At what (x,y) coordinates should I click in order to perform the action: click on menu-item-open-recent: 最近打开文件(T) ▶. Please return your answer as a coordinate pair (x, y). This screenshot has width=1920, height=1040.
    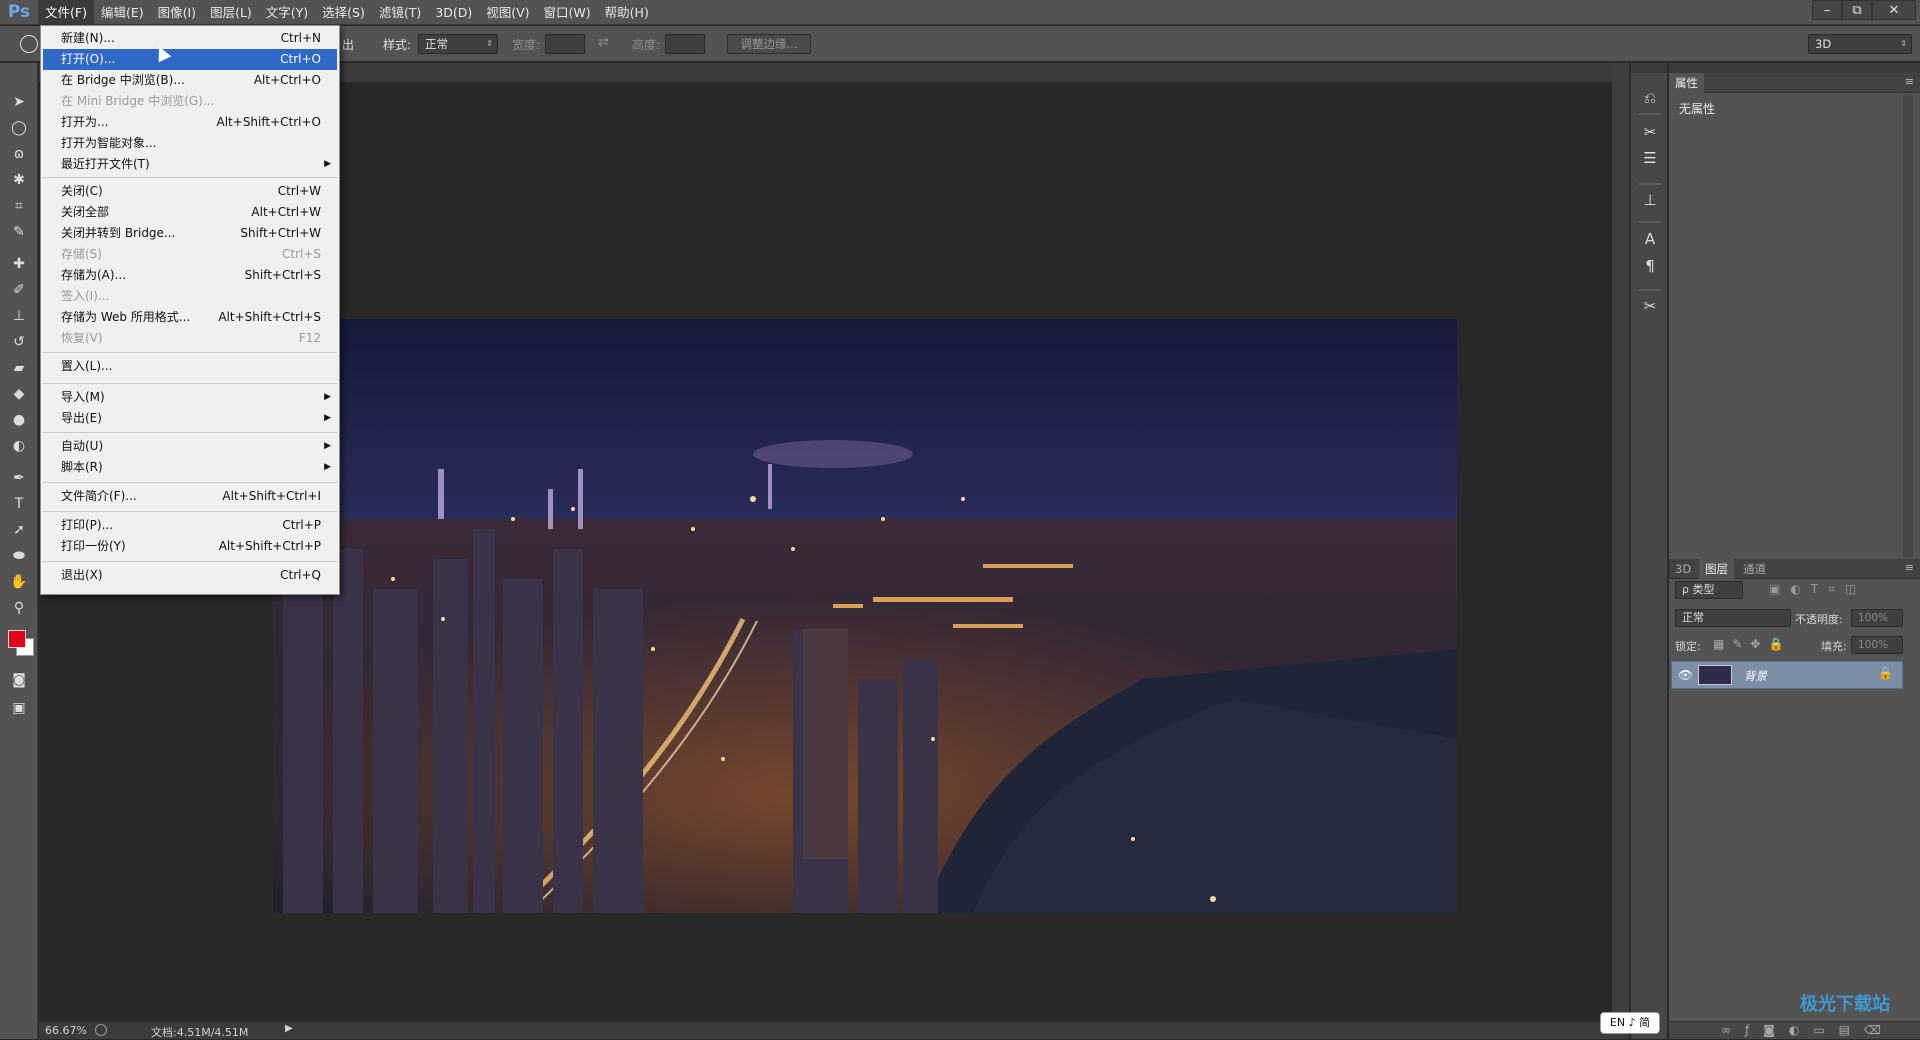
    Looking at the image, I should click on (190, 164).